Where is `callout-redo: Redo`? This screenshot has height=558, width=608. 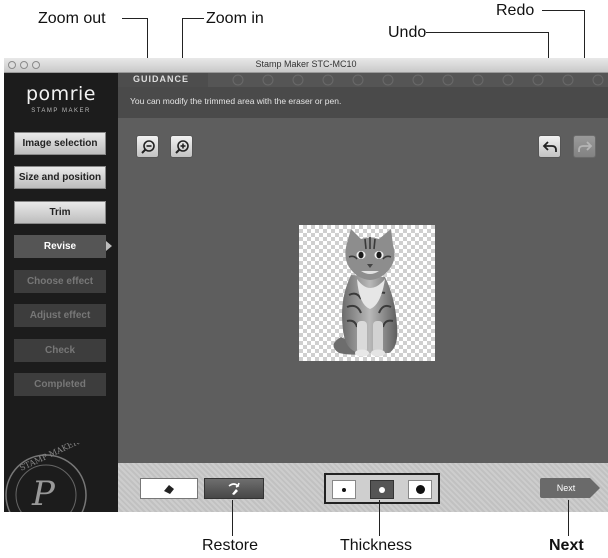
callout-redo: Redo is located at coordinates (515, 10).